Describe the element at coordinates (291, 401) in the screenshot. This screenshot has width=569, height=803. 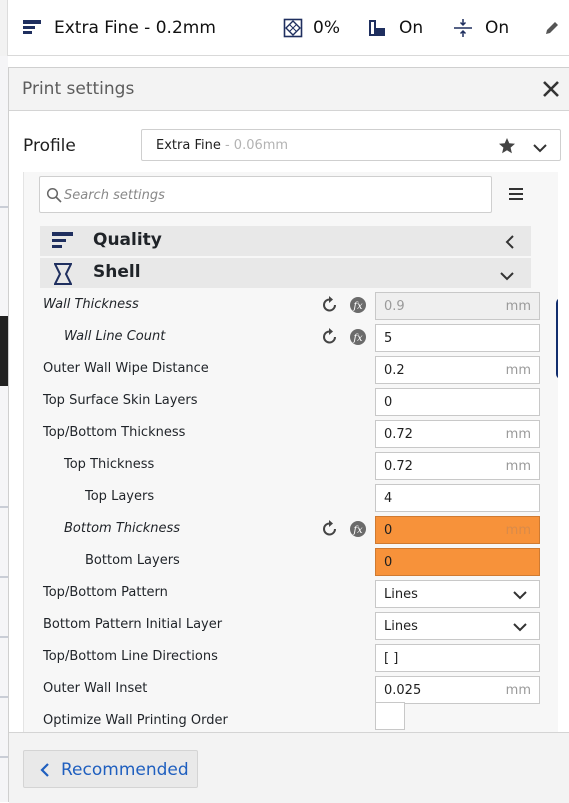
I see `setting-row-top-surface-skin-layers: Top Surface Skin Layers 0` at that location.